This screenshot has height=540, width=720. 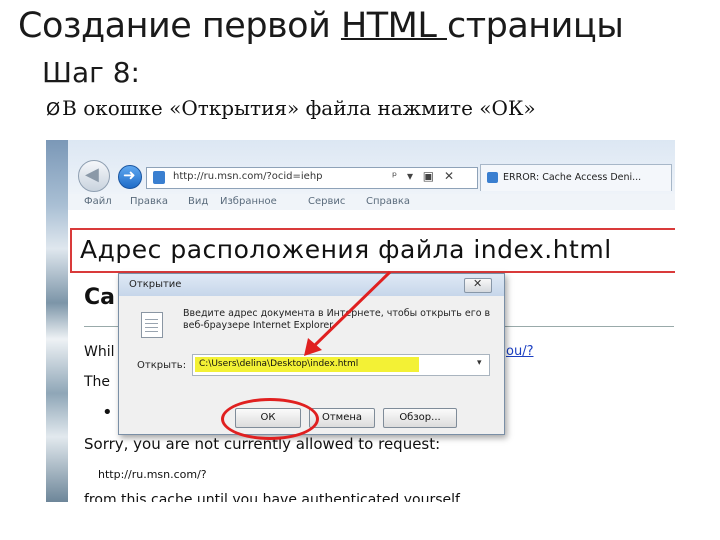 I want to click on title-part: страницы, so click(x=535, y=26).